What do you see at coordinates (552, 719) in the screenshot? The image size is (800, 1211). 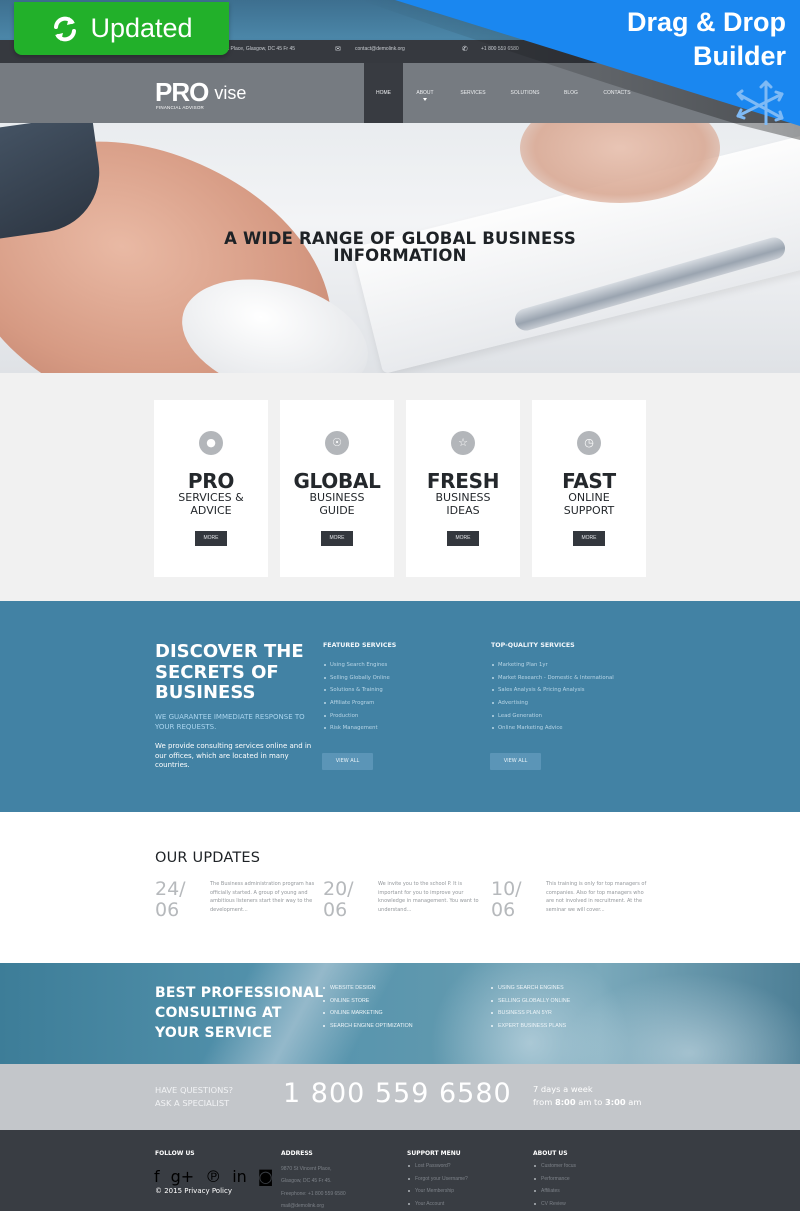 I see `list-item: Lead Generation` at bounding box center [552, 719].